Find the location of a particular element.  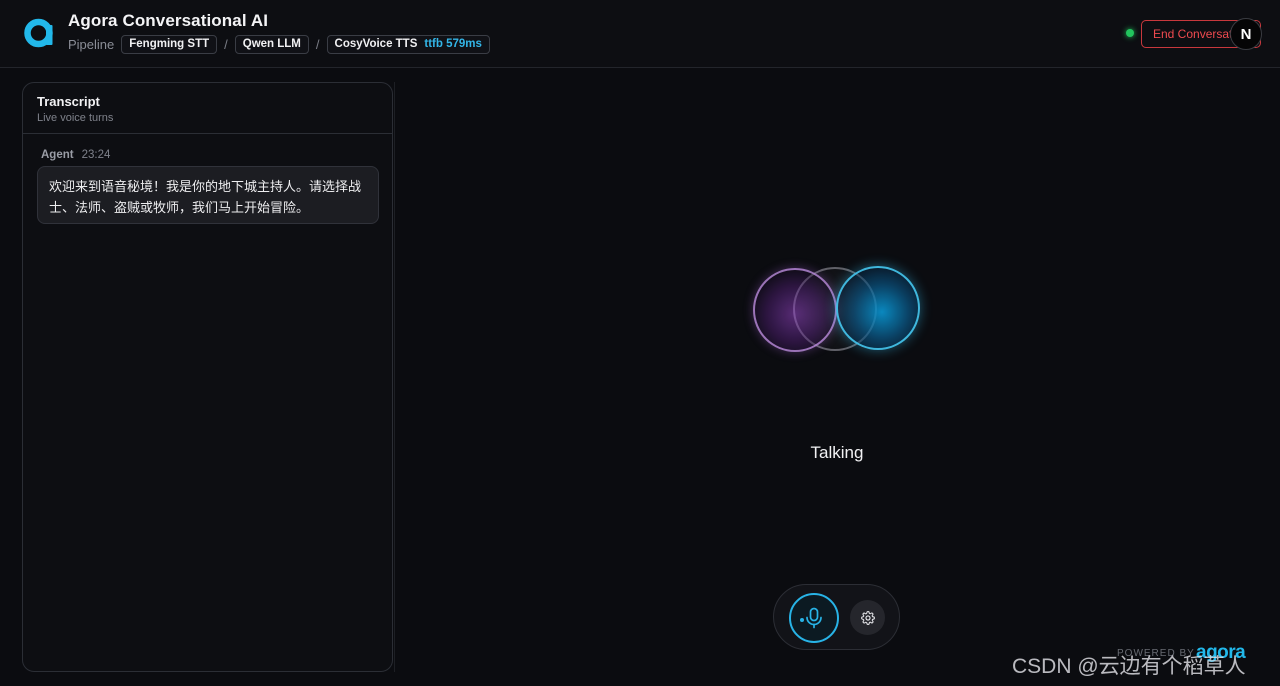

cyan-orb is located at coordinates (878, 308).